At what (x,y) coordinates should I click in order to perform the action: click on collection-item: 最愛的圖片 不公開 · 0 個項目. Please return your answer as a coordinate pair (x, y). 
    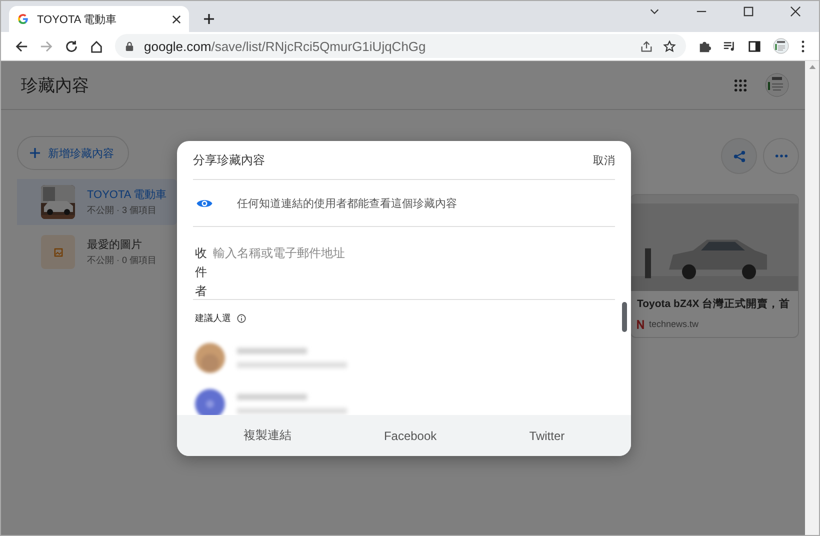
    Looking at the image, I should click on (97, 252).